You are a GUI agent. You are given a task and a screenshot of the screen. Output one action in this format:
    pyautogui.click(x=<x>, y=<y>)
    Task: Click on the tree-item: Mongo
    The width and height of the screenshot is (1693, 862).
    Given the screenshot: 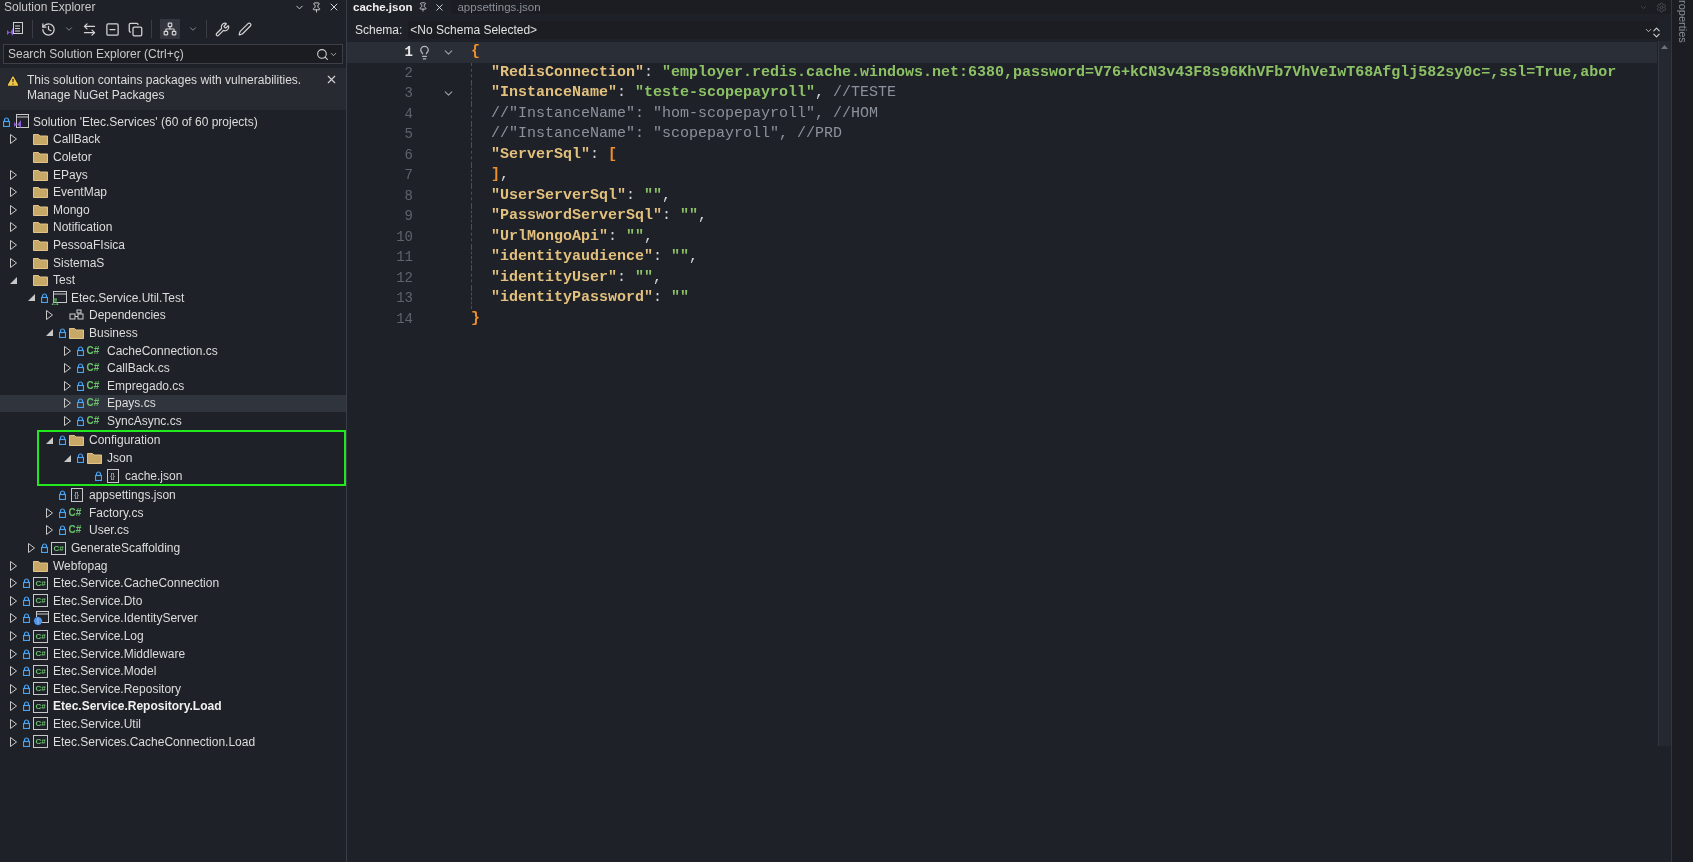 What is the action you would take?
    pyautogui.click(x=173, y=209)
    